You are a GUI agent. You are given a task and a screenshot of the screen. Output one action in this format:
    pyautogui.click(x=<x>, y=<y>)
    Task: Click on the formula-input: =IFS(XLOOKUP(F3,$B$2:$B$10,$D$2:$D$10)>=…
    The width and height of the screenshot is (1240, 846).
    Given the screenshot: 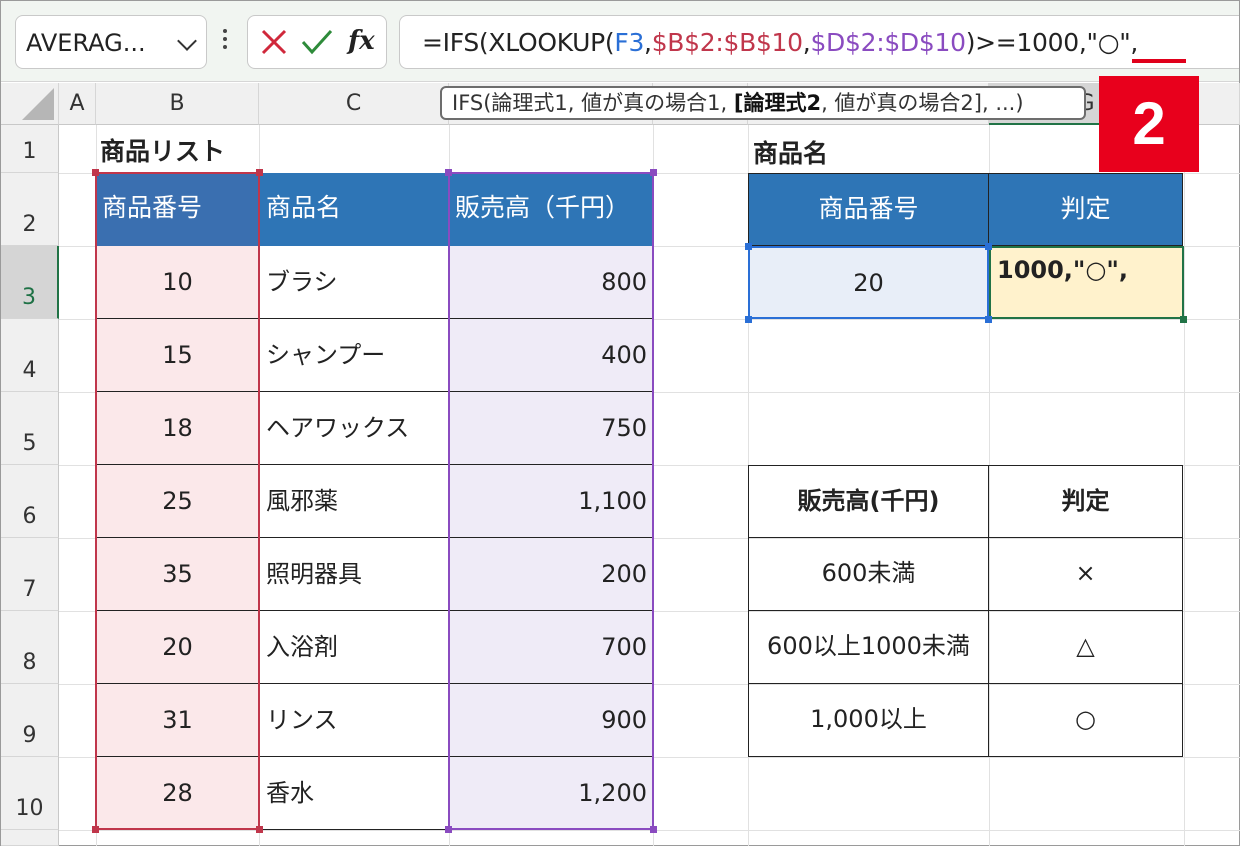 What is the action you would take?
    pyautogui.click(x=819, y=42)
    